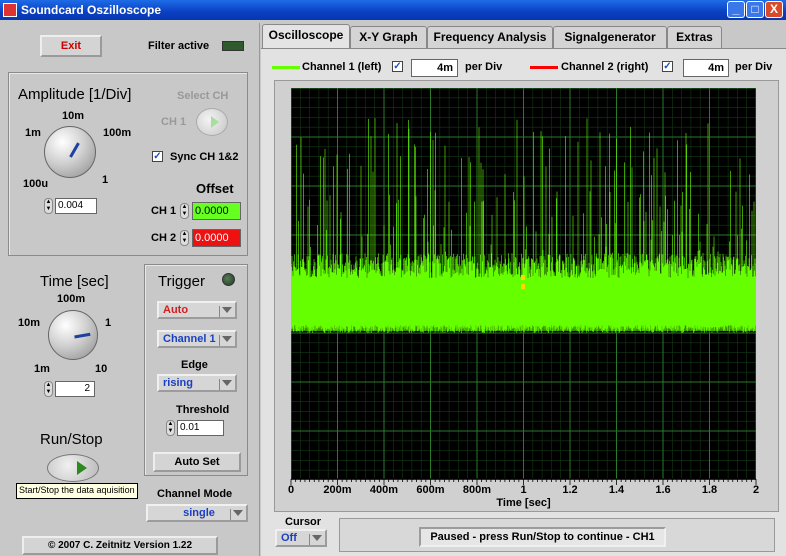  I want to click on ch1-per-div-label: per Div, so click(484, 67).